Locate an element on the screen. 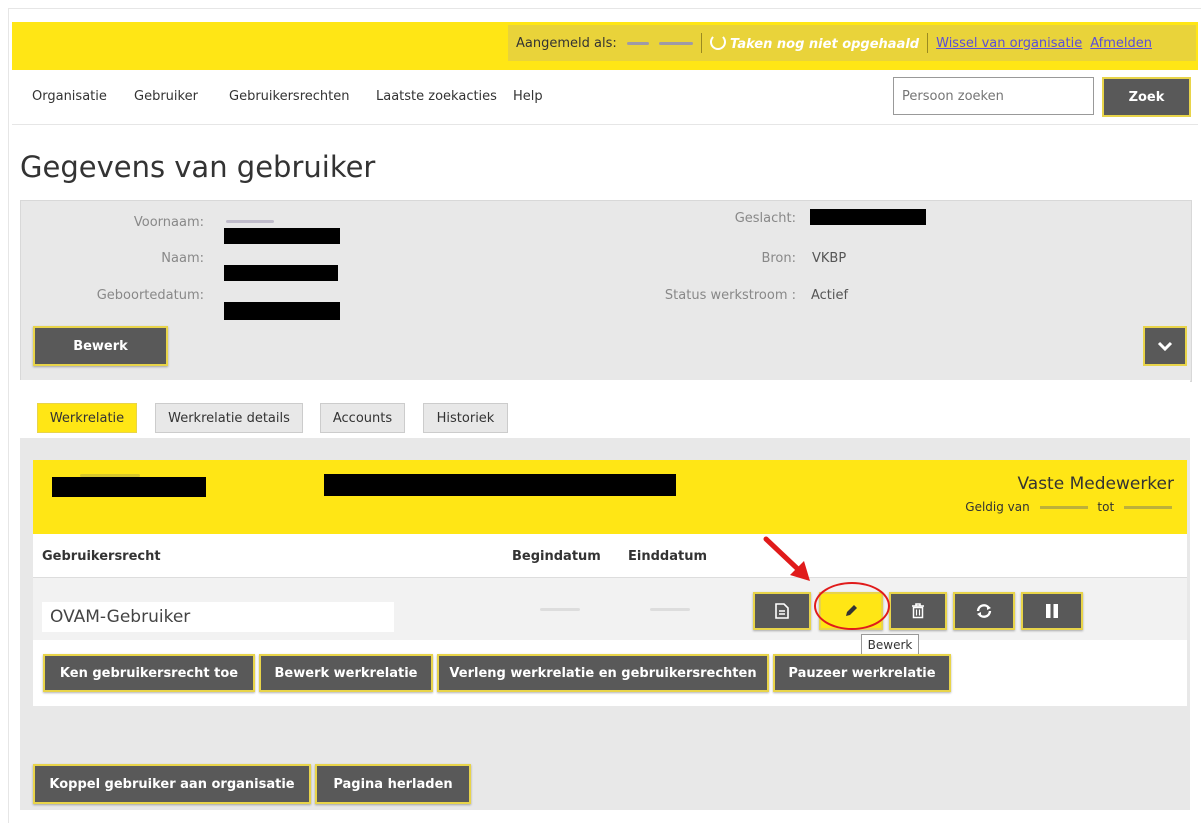 The height and width of the screenshot is (825, 1202). nav-item-help: Help is located at coordinates (528, 96).